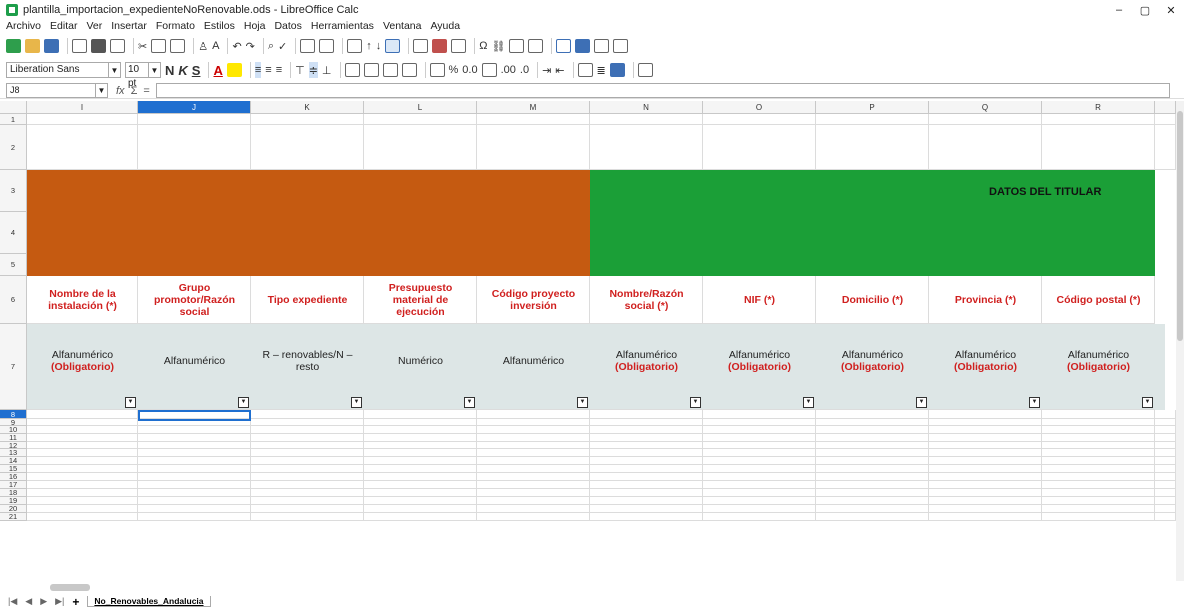  What do you see at coordinates (393, 46) in the screenshot?
I see `autofilter-icon` at bounding box center [393, 46].